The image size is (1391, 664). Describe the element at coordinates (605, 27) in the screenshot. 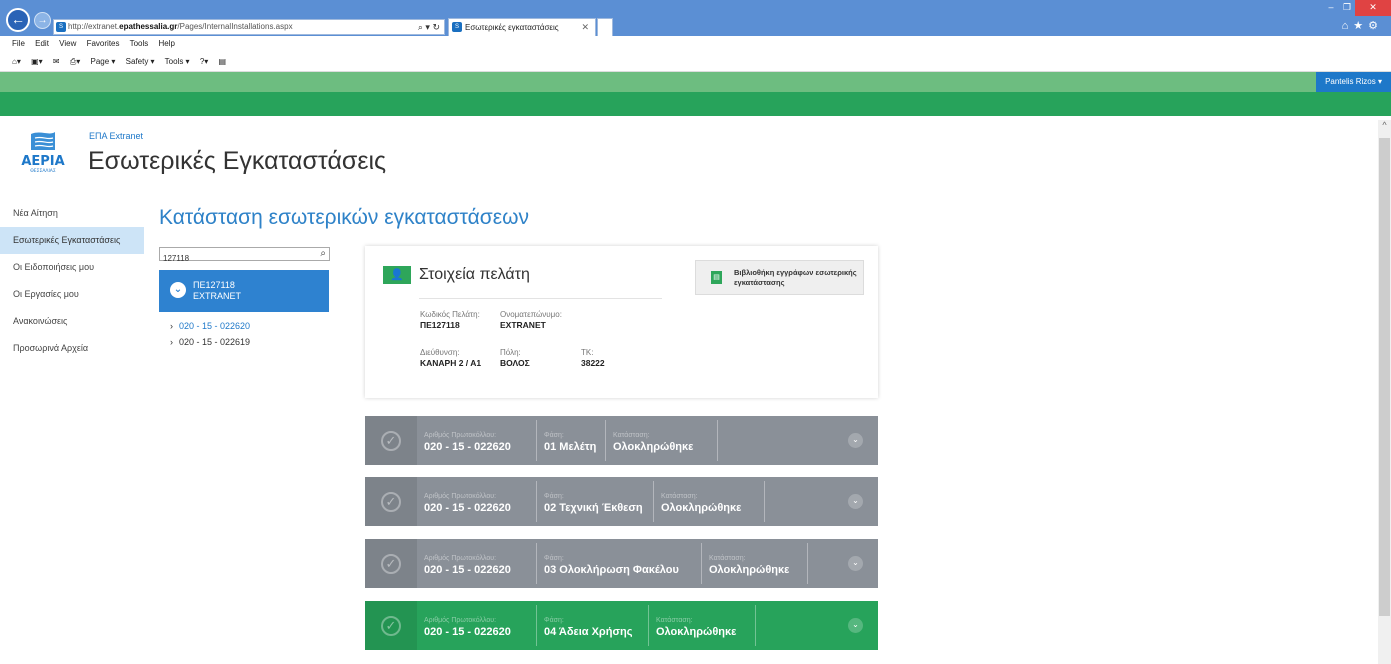

I see `new-tab-button` at that location.